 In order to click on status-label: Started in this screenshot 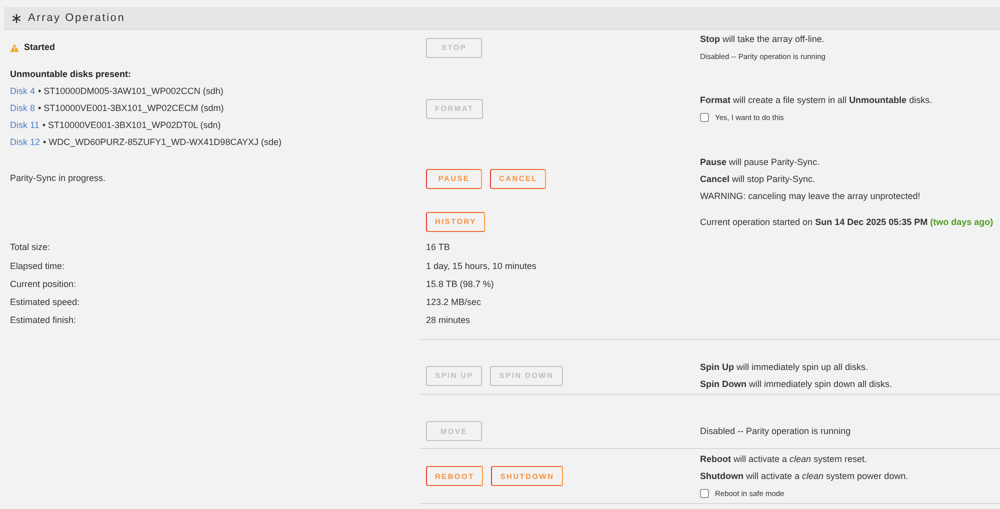, I will do `click(40, 47)`.